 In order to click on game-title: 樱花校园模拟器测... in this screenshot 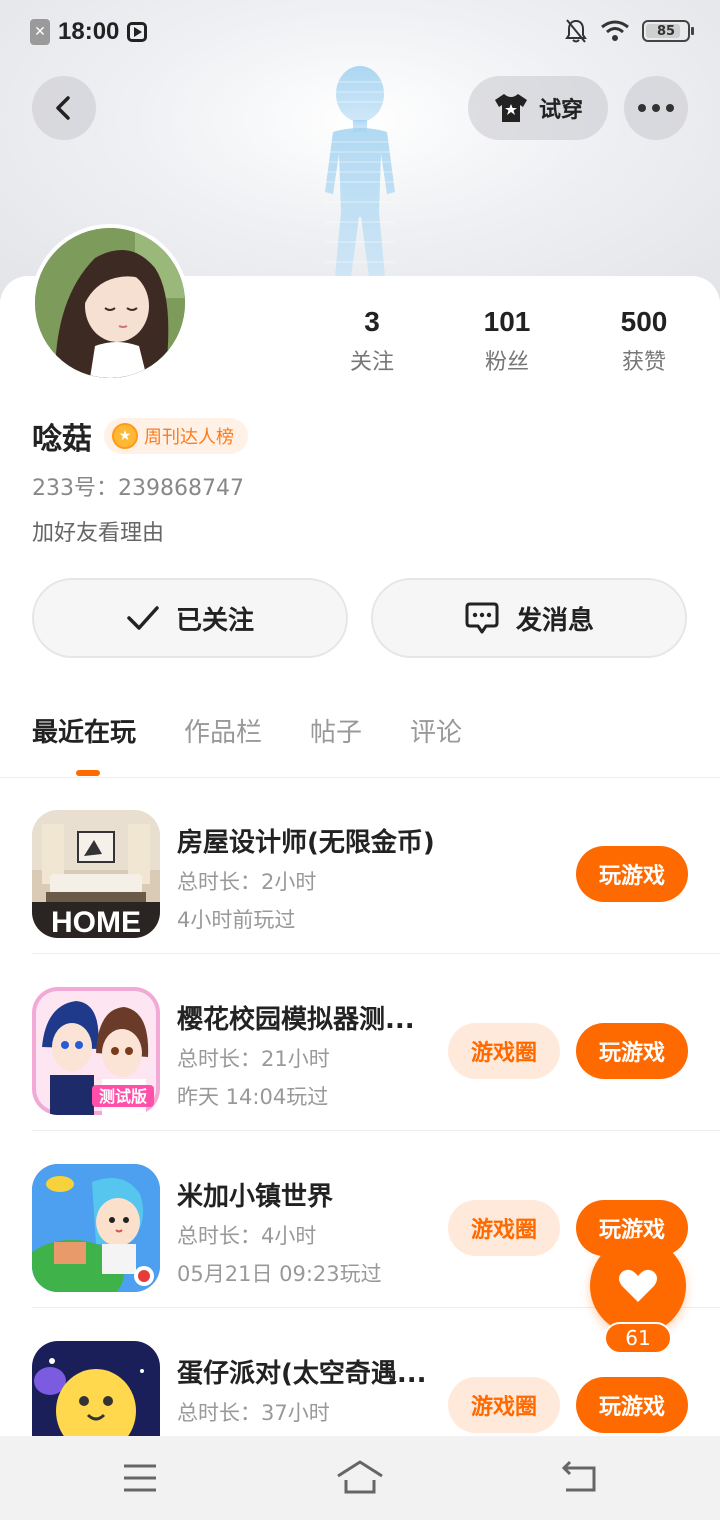, I will do `click(296, 1020)`.